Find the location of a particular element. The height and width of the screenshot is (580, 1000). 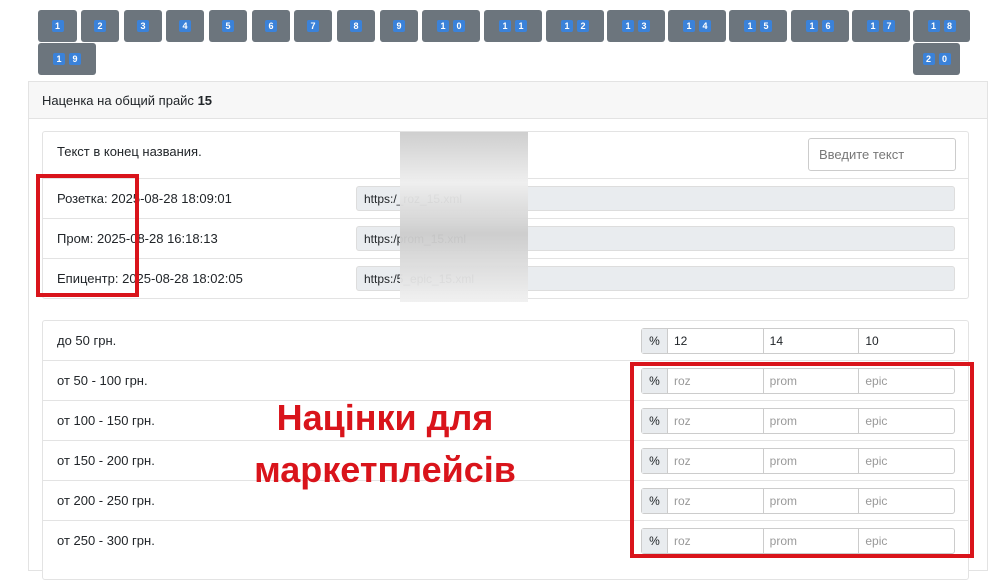

price-range-label: от 50 - 100 грн. is located at coordinates (102, 380).